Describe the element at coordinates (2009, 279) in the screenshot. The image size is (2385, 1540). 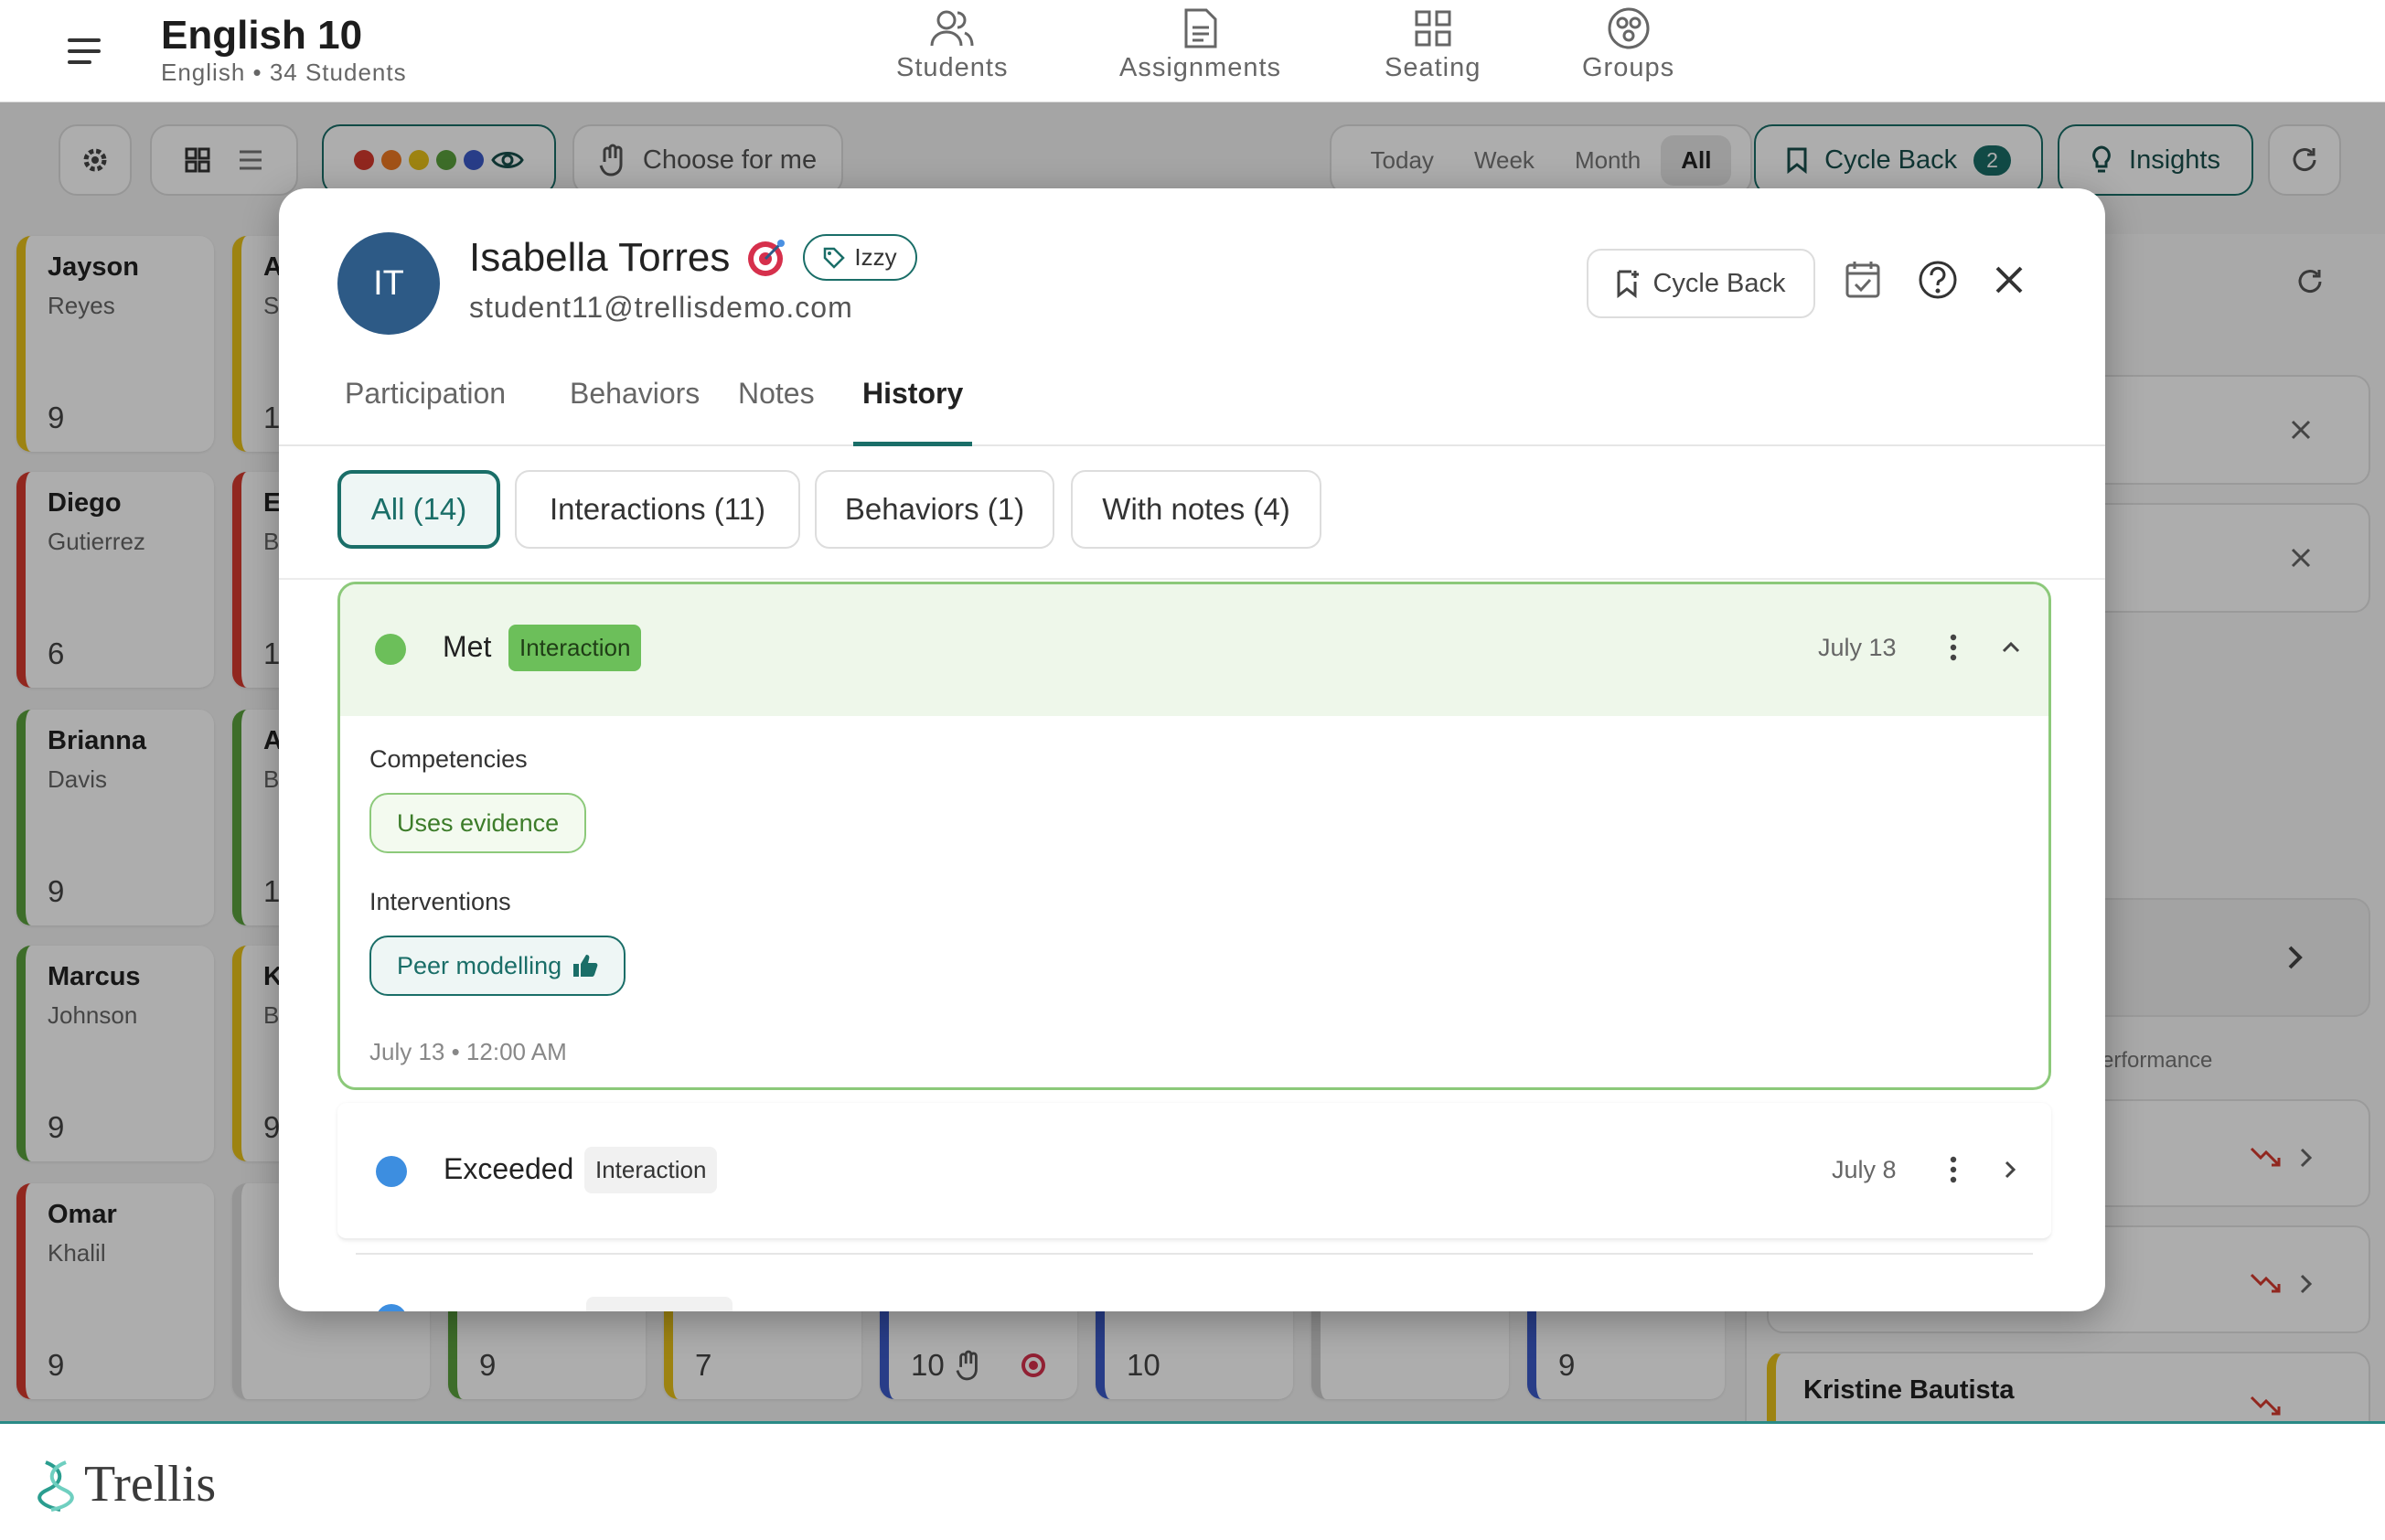
I see `close-icon` at that location.